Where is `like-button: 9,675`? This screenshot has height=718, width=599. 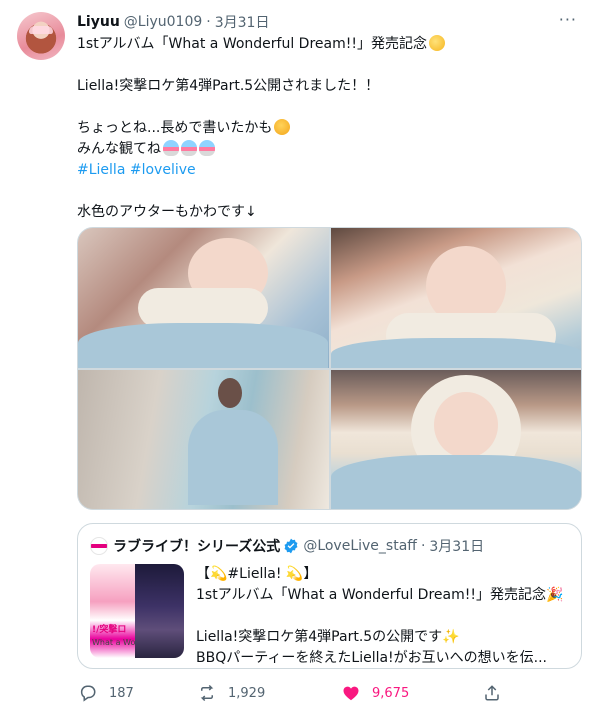
like-button: 9,675 is located at coordinates (375, 693).